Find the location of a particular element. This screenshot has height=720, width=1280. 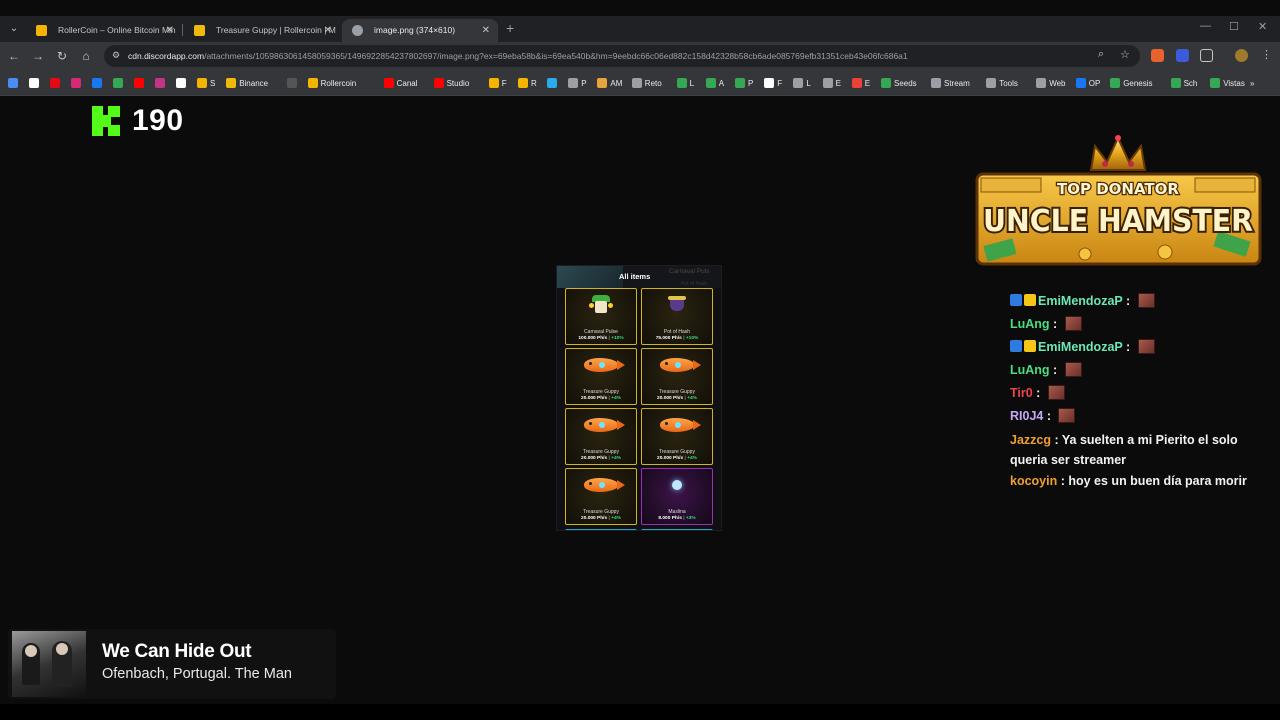

bookmark-item: Tools is located at coordinates (1002, 83).